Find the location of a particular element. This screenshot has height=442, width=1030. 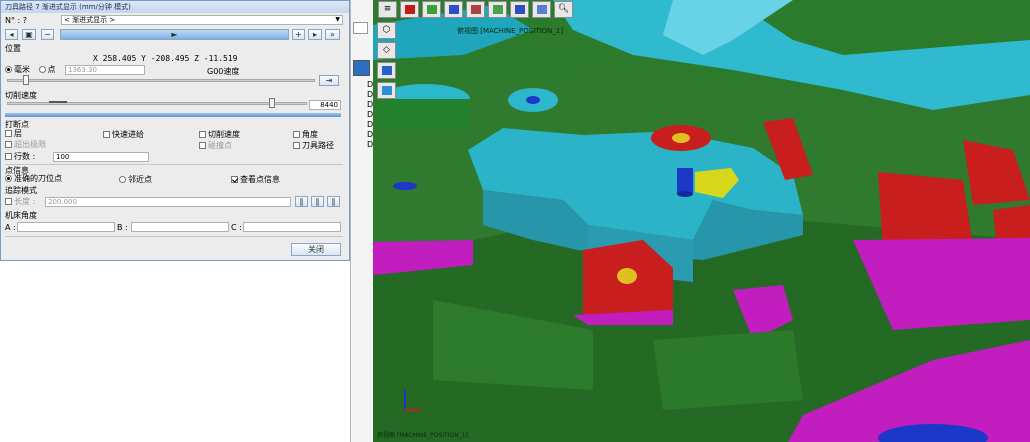

b-angle-field is located at coordinates (180, 227).